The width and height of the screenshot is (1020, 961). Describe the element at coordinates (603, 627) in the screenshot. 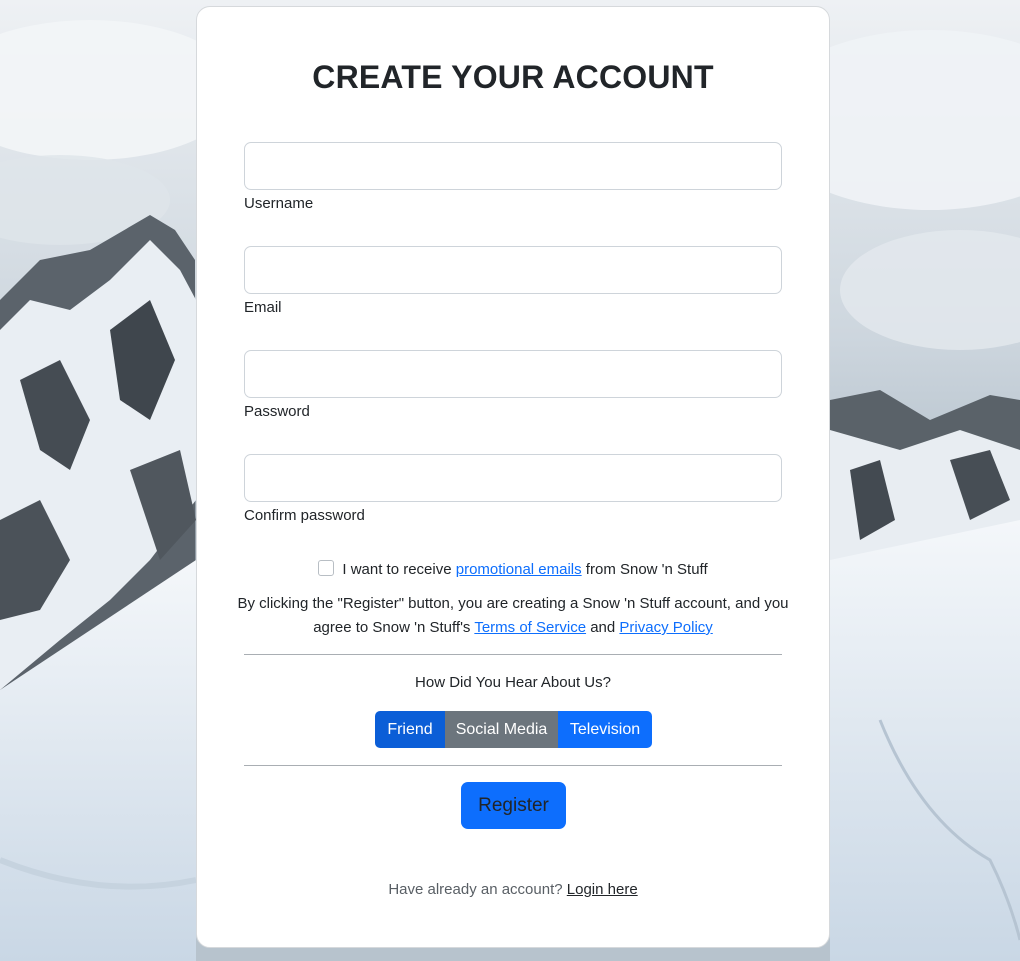

I see `terms-and: and` at that location.